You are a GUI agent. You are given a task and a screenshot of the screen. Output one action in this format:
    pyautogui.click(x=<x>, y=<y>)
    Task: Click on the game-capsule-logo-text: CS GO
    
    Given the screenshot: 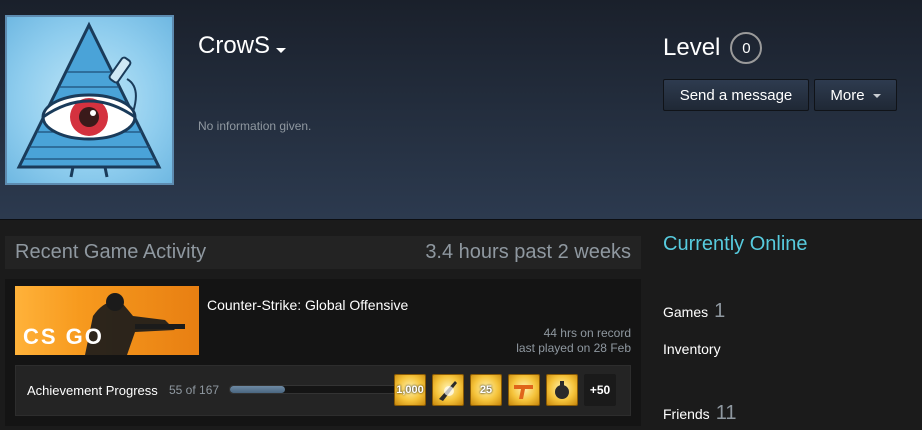 What is the action you would take?
    pyautogui.click(x=63, y=336)
    